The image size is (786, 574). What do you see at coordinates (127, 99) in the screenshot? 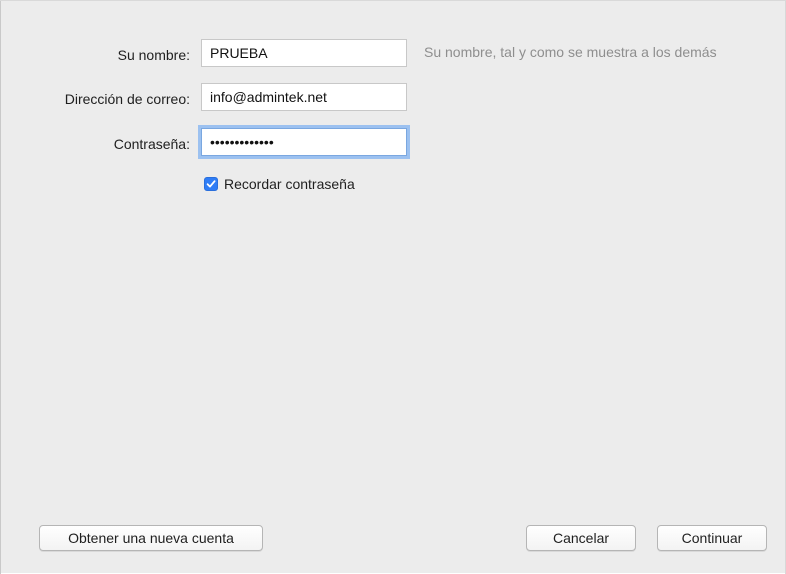
I see `email-label: Dirección de correo:` at bounding box center [127, 99].